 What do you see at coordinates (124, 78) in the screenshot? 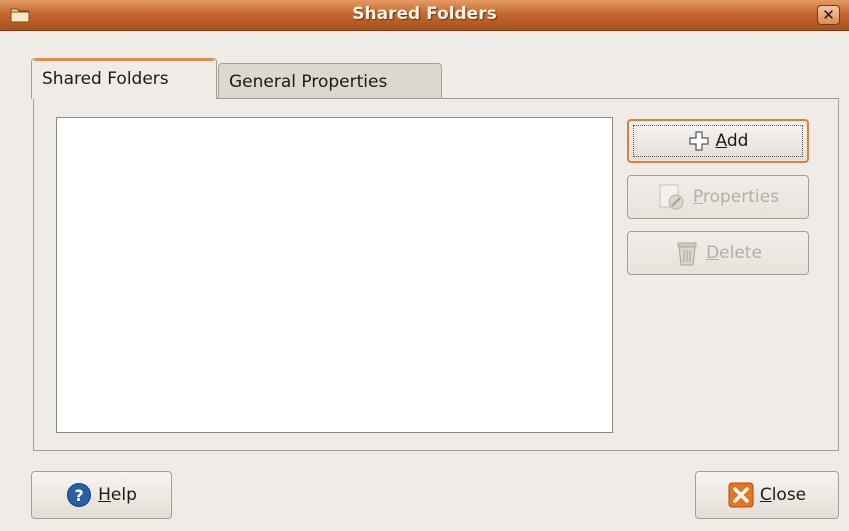
I see `tab-shared-folders: Shared Folders` at bounding box center [124, 78].